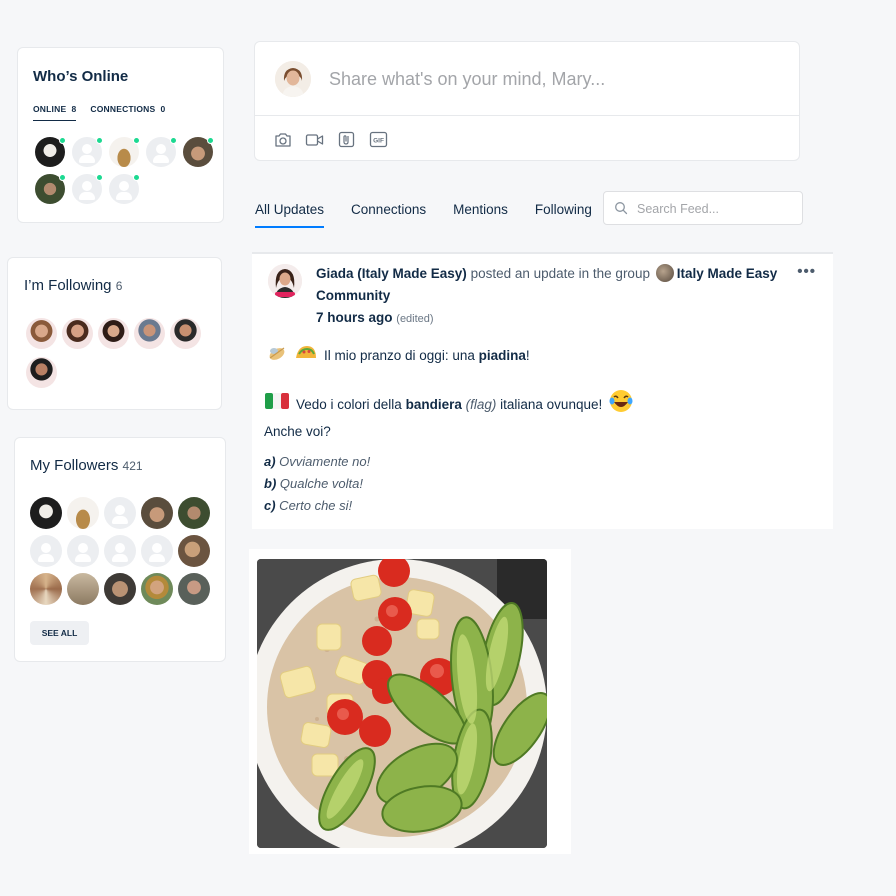 The width and height of the screenshot is (896, 896). Describe the element at coordinates (127, 112) in the screenshot. I see `tab-connections: CONNECTIONS 0` at that location.